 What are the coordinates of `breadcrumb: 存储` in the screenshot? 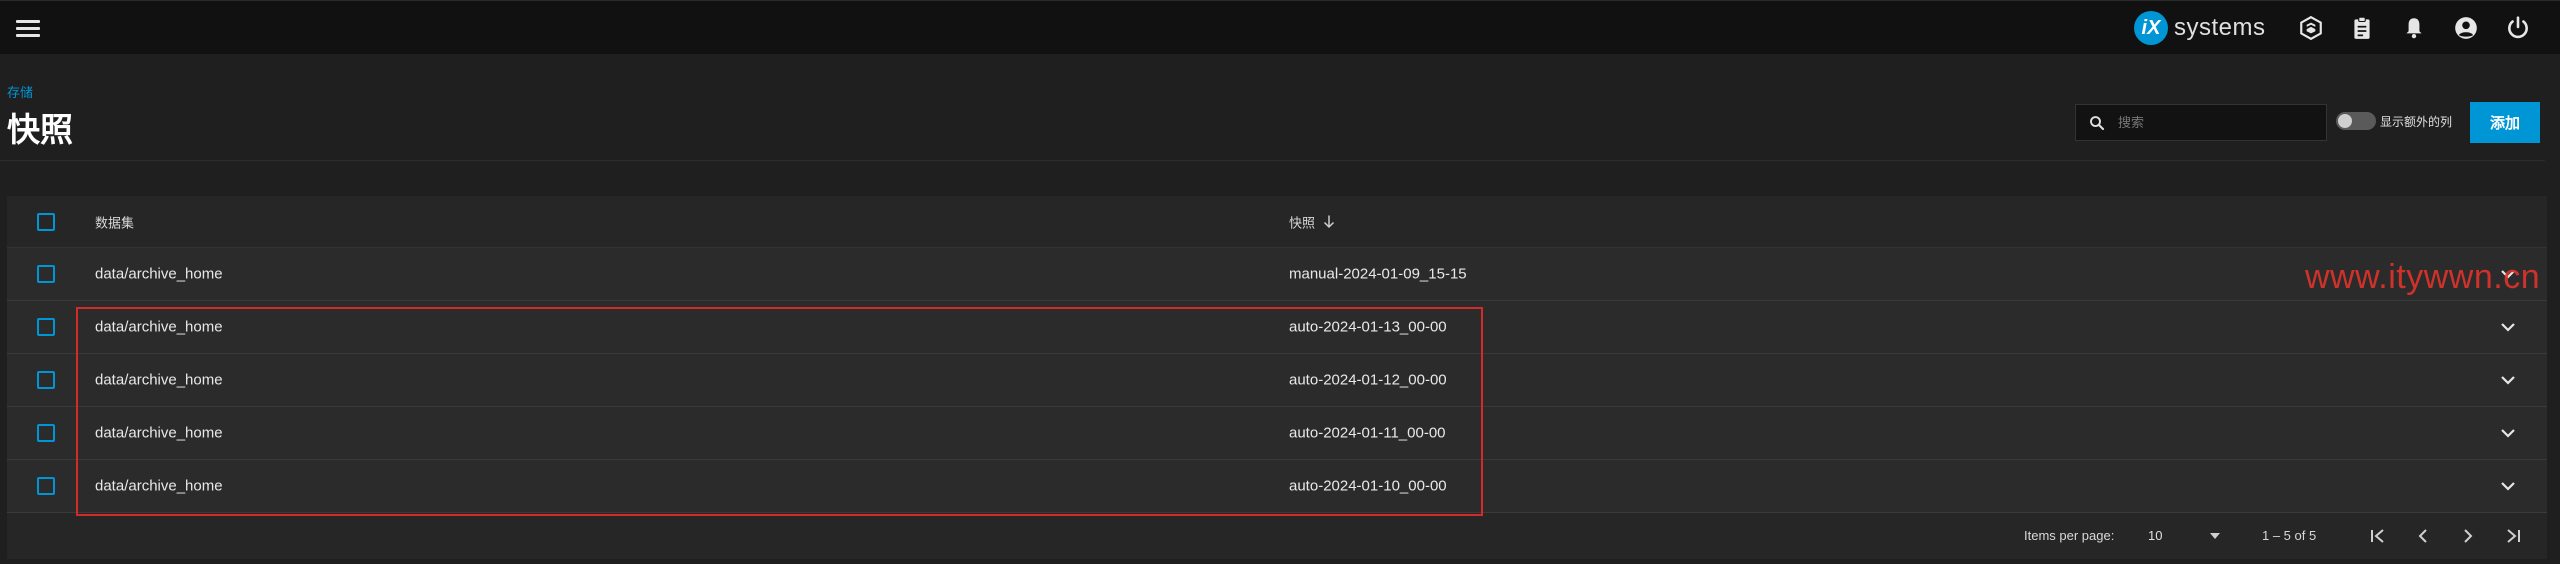 It's located at (20, 91).